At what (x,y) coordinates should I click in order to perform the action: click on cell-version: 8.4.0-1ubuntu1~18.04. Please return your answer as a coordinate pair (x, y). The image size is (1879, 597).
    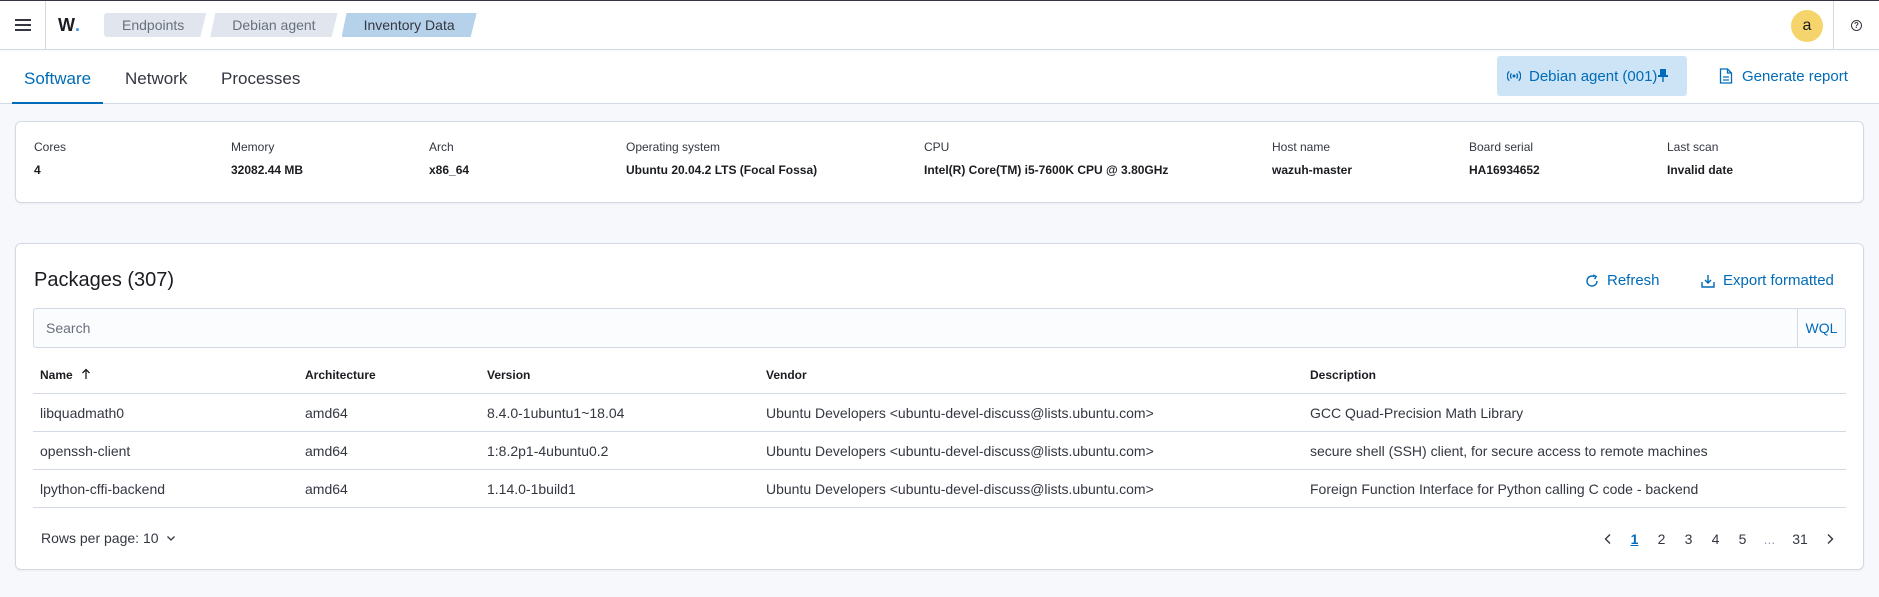
    Looking at the image, I should click on (556, 413).